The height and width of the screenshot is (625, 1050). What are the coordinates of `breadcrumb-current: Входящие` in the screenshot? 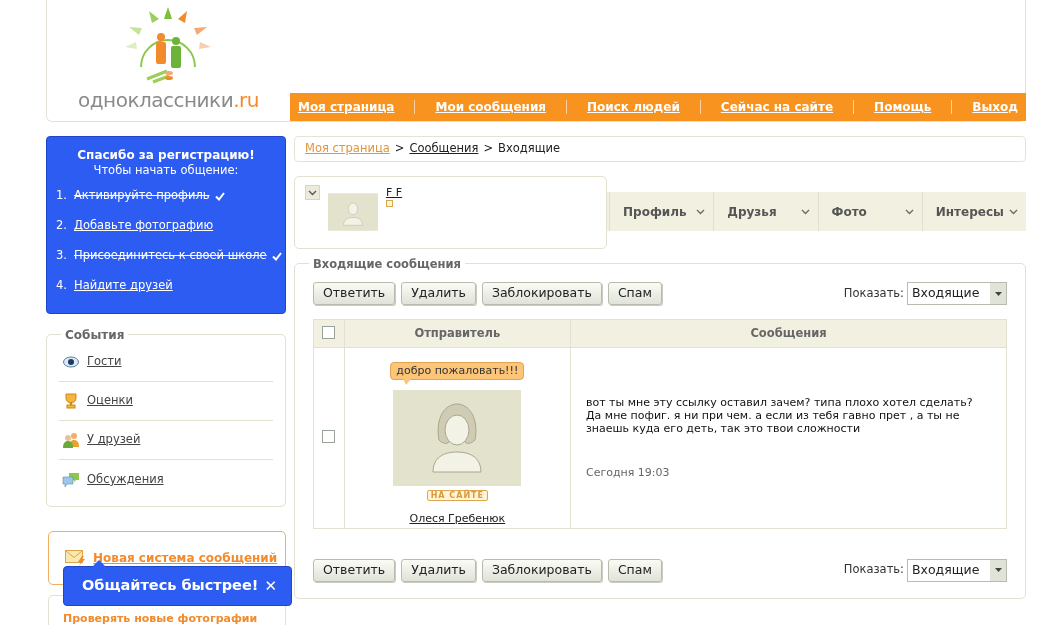 It's located at (529, 149).